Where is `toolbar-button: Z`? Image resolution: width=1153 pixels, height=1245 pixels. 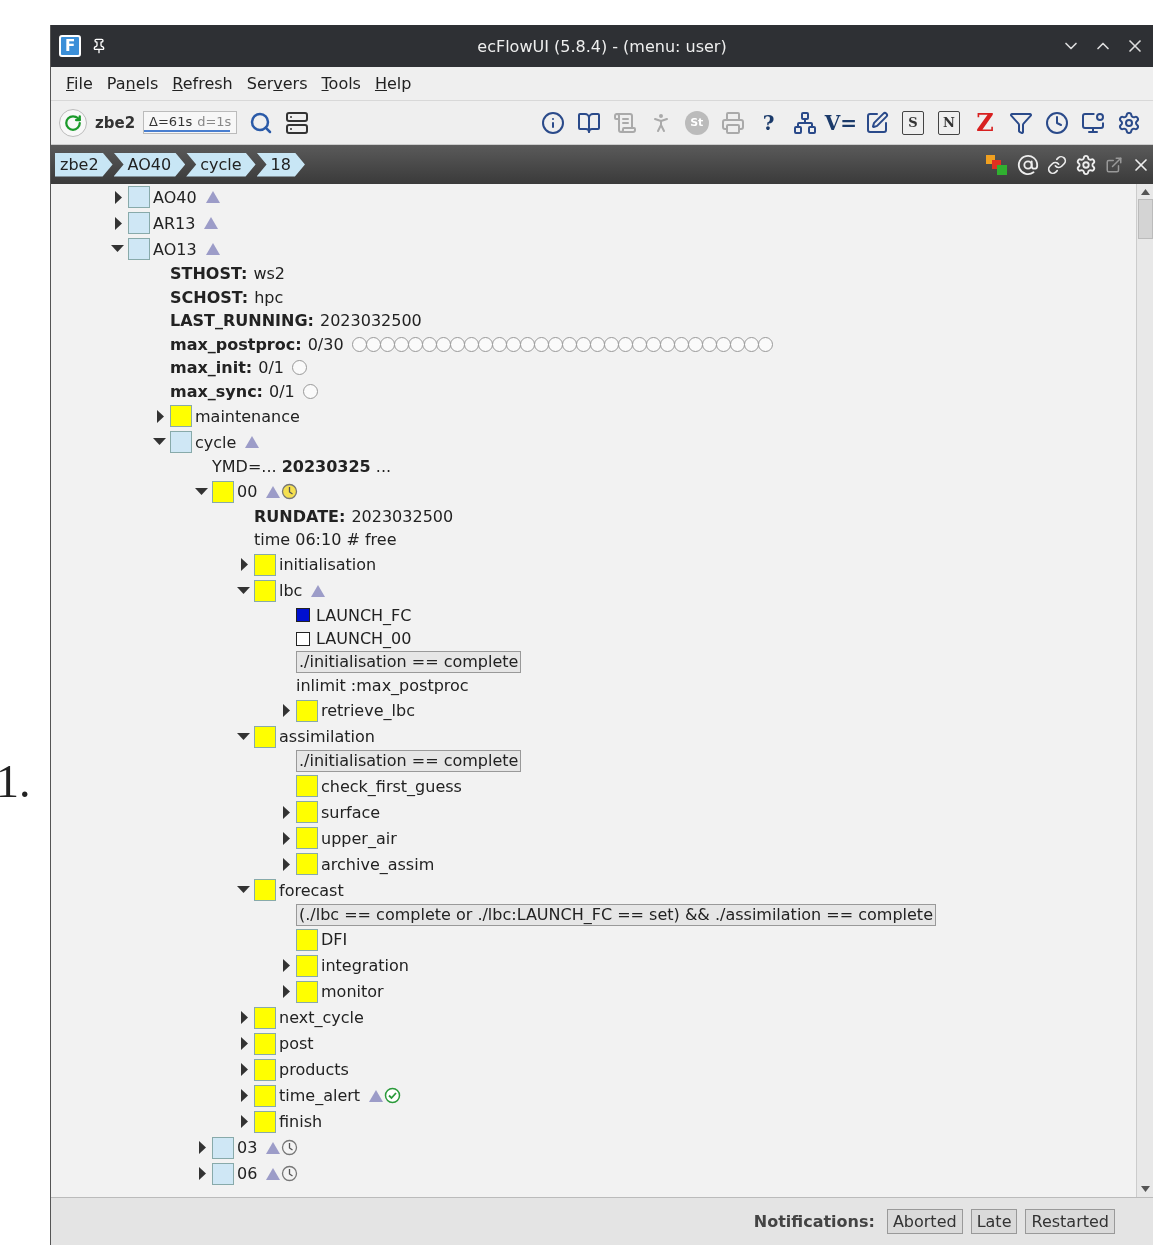
toolbar-button: Z is located at coordinates (985, 122).